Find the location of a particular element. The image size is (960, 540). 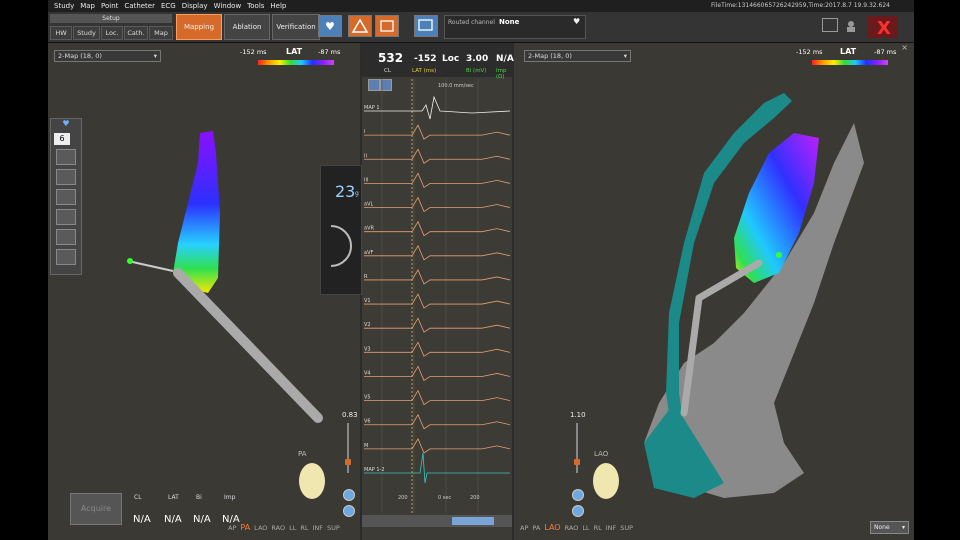

zoom-level: 1.10 is located at coordinates (578, 415).